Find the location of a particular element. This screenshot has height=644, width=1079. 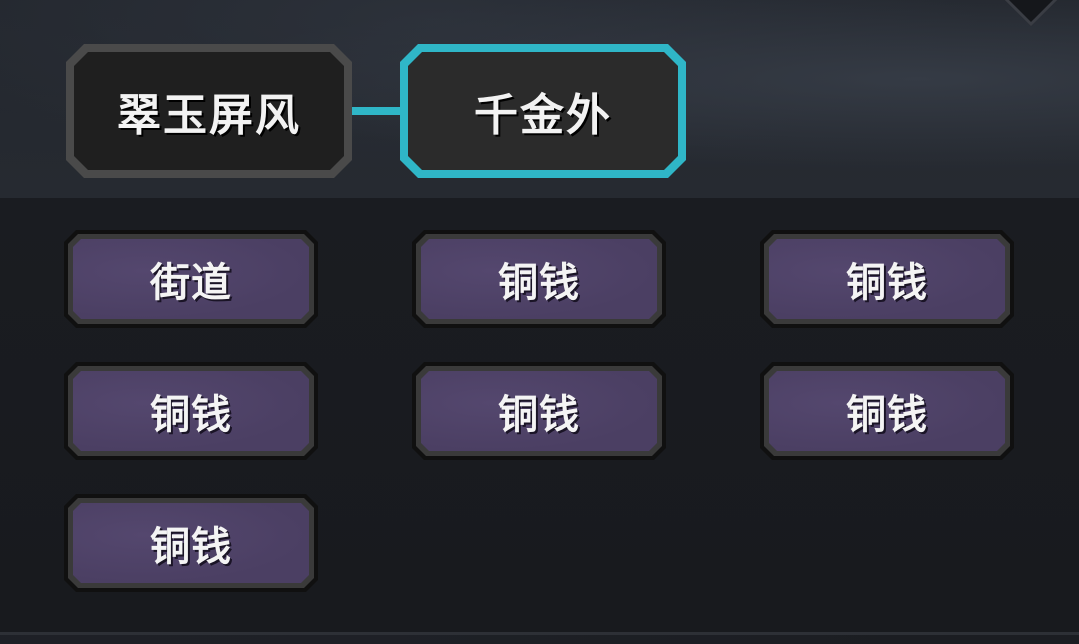

tier-tab-jade-screen: 翠玉屏风 is located at coordinates (209, 111).